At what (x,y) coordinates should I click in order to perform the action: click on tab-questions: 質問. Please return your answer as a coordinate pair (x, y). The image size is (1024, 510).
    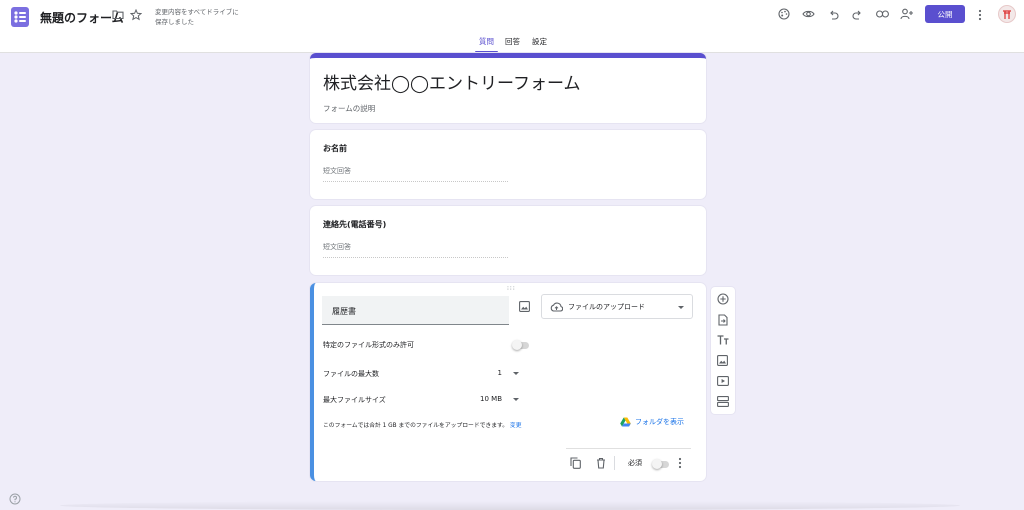
    Looking at the image, I should click on (486, 44).